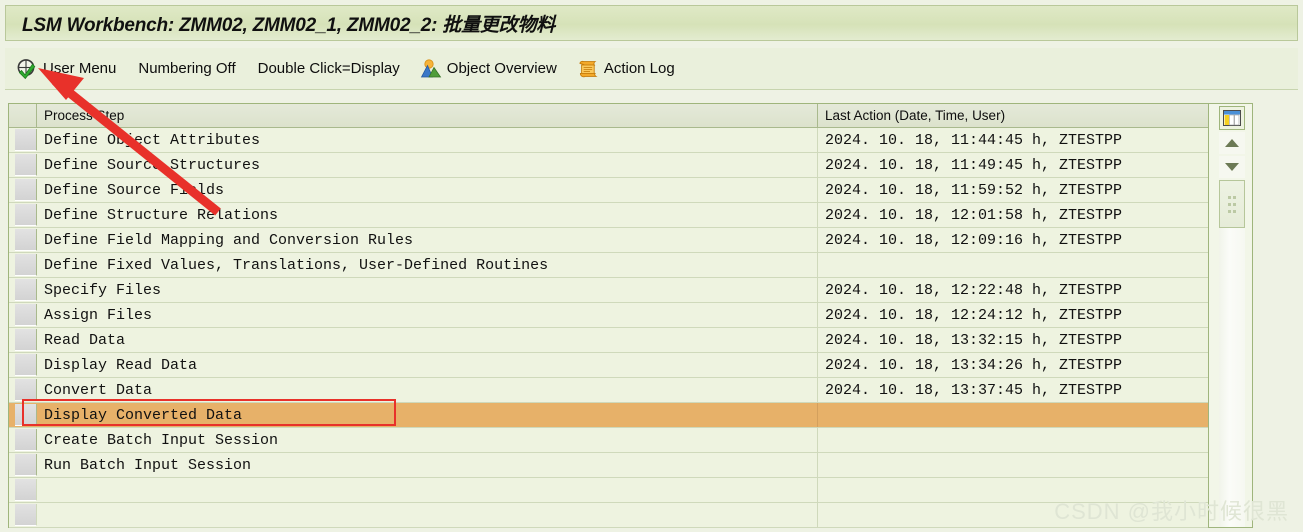 The height and width of the screenshot is (532, 1303). Describe the element at coordinates (427, 190) in the screenshot. I see `cell-process-step: Define Source Fields` at that location.